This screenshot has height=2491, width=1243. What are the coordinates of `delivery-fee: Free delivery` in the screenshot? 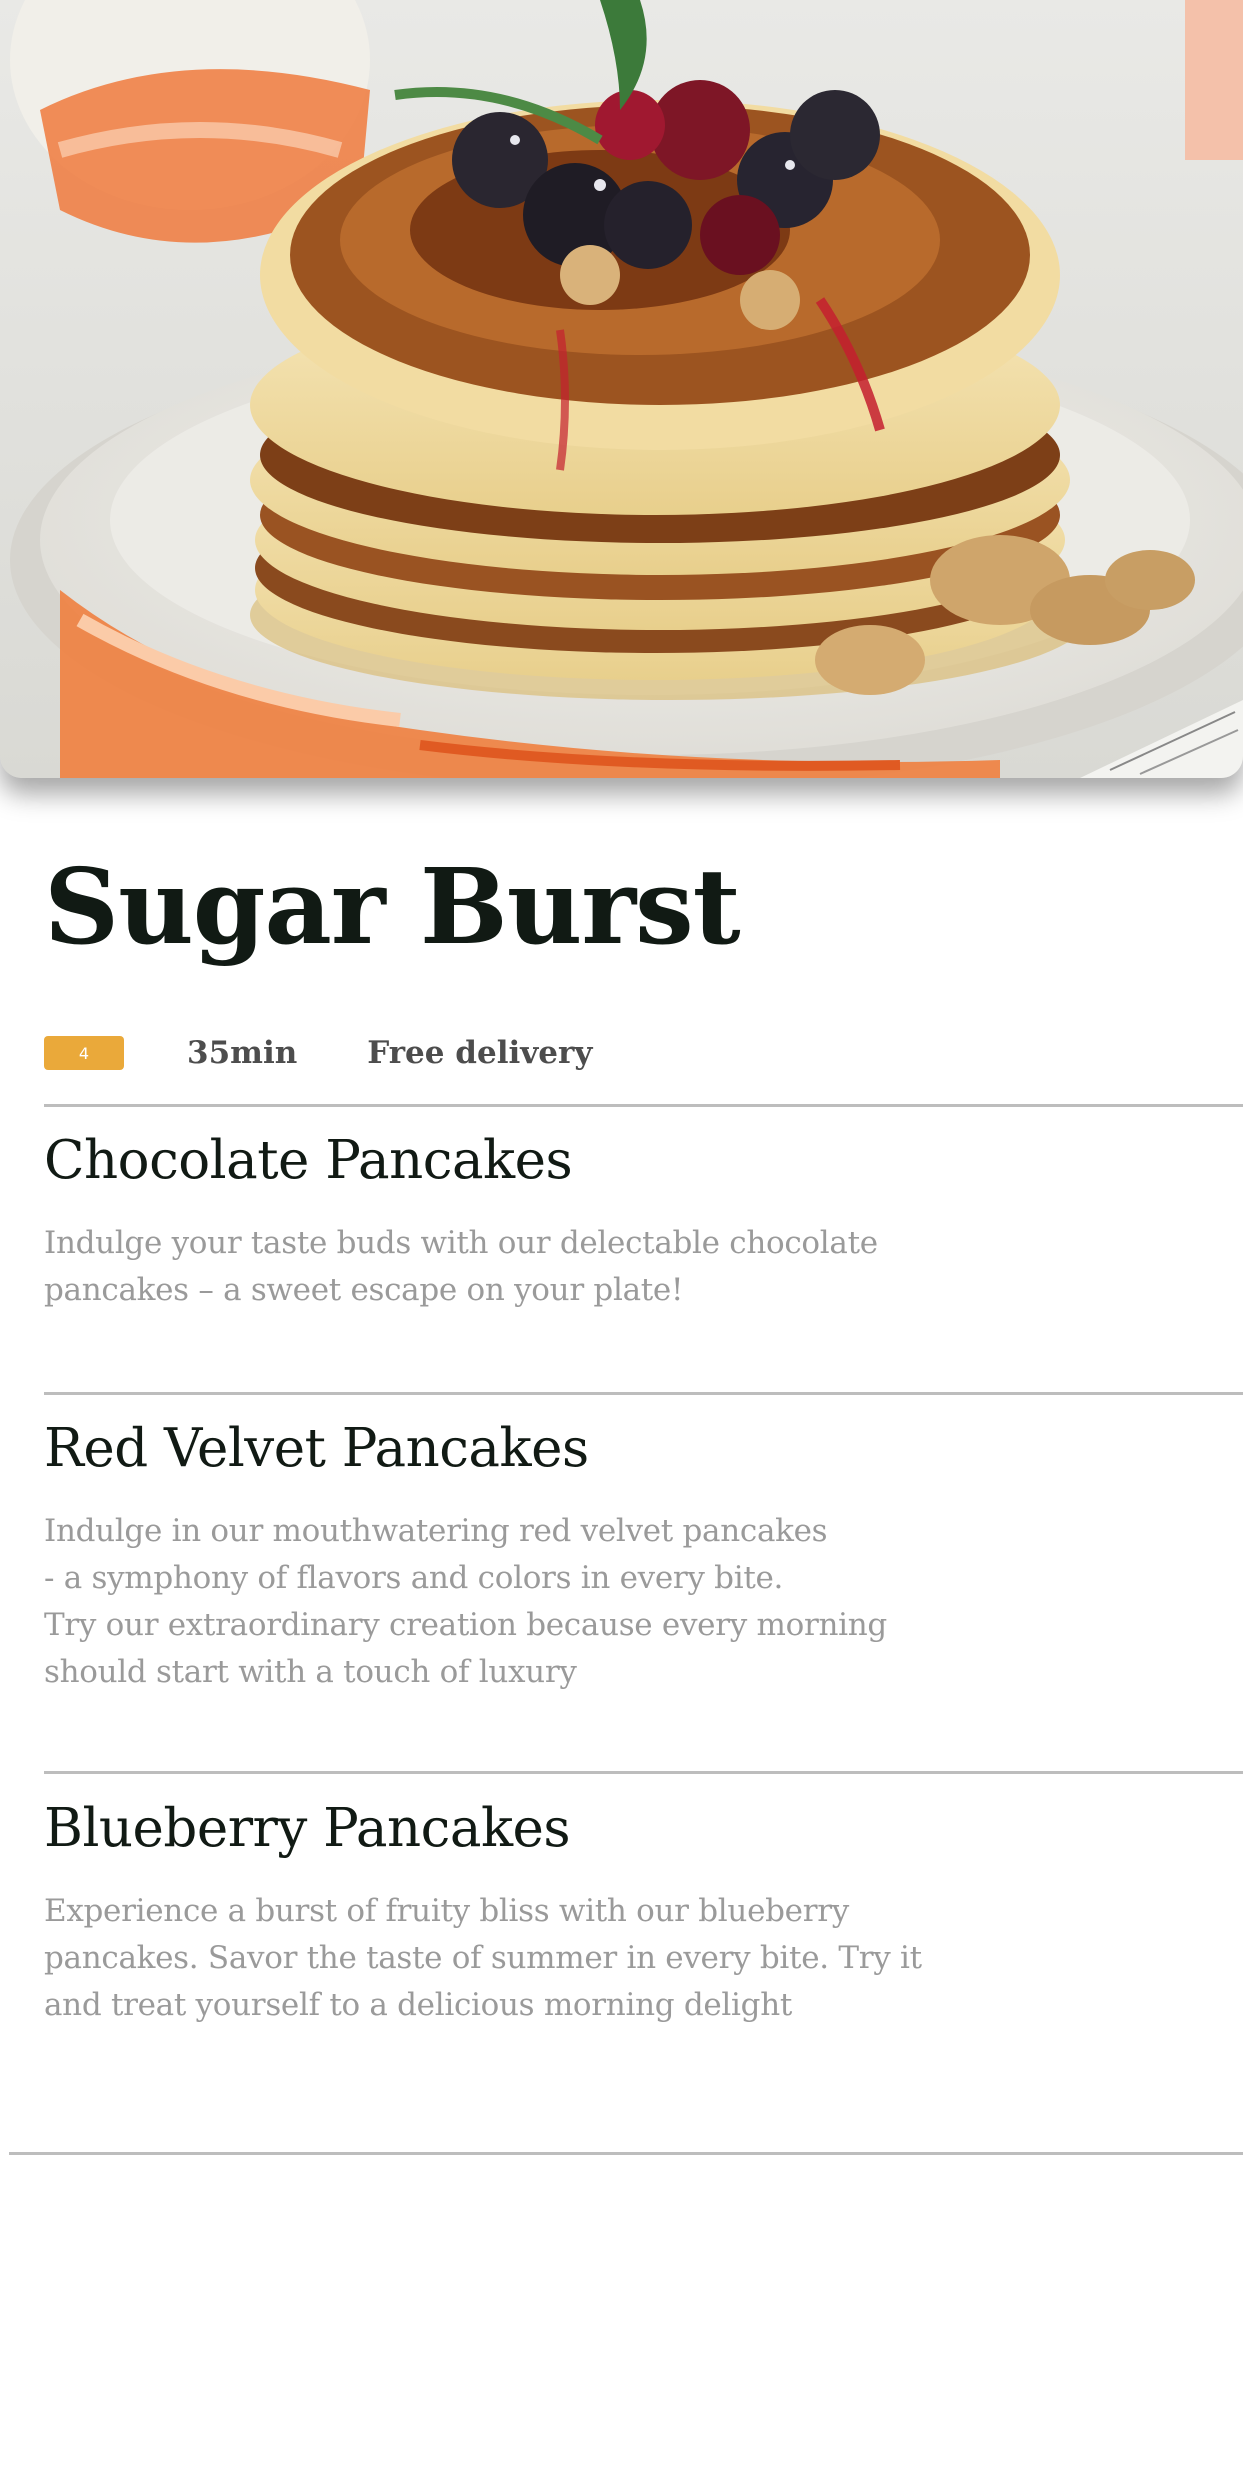 It's located at (480, 1053).